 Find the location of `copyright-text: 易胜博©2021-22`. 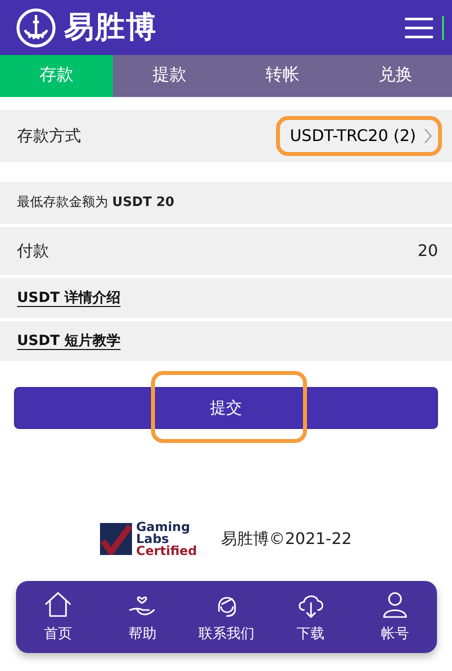

copyright-text: 易胜博©2021-22 is located at coordinates (286, 539).